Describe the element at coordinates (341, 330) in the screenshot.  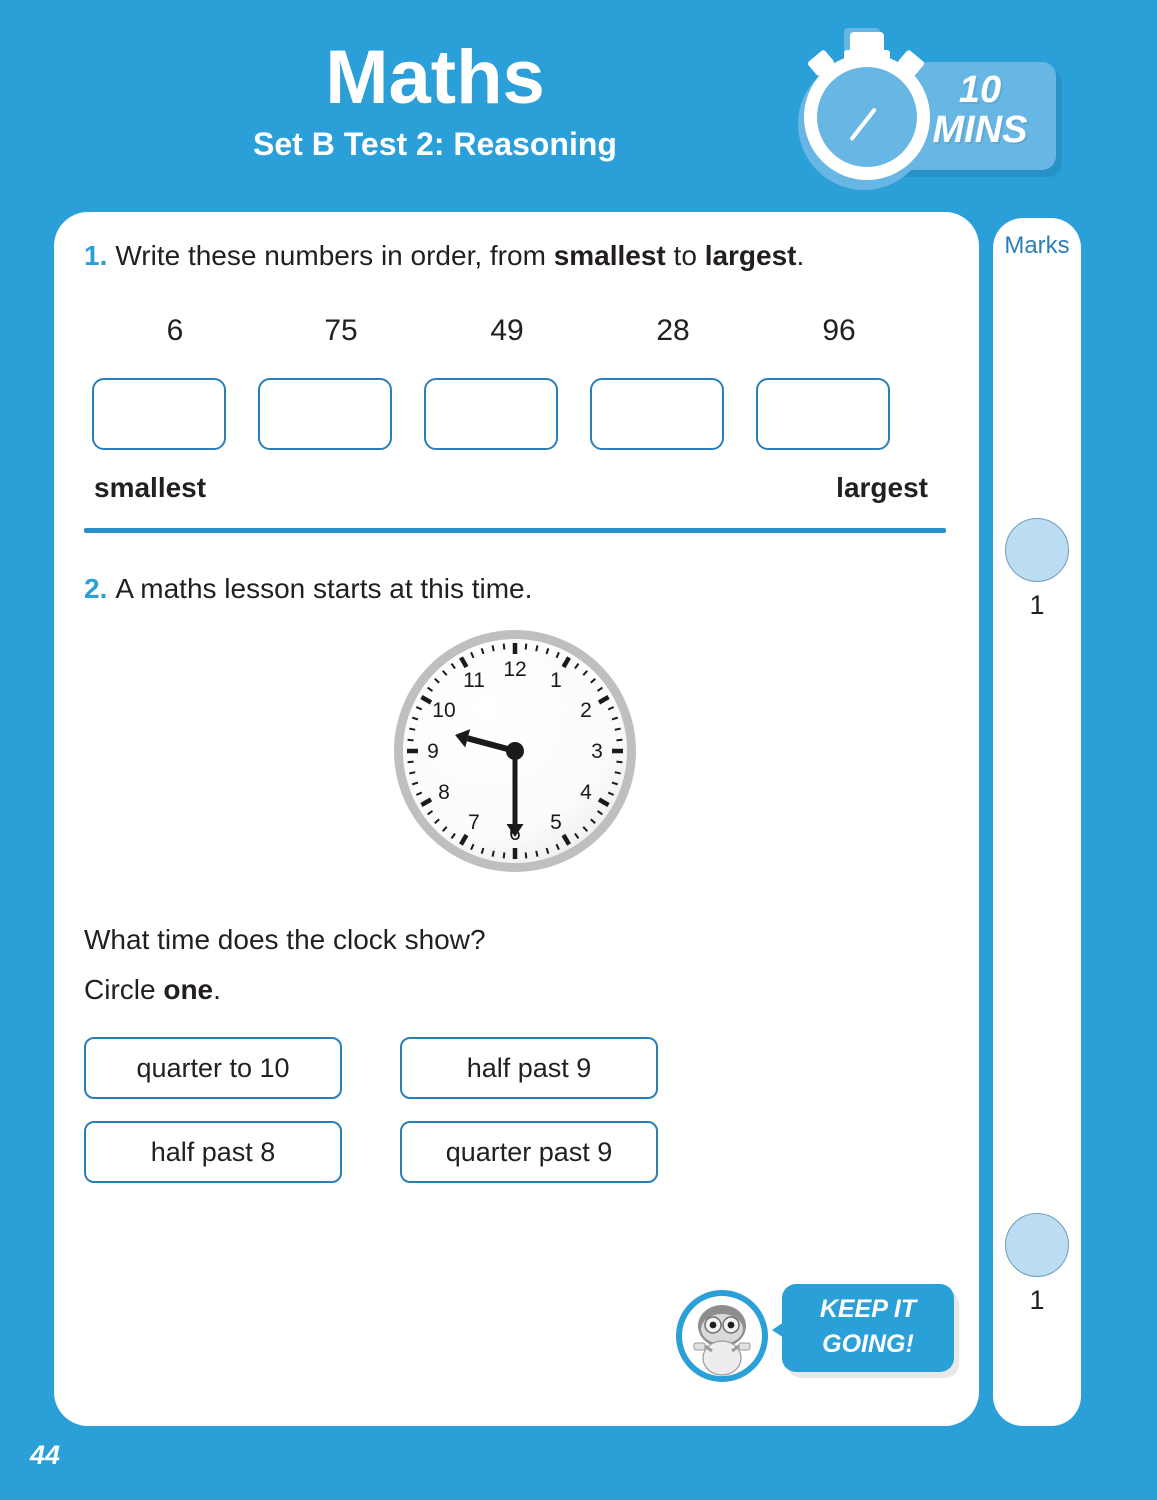
I see `number-item: 75` at that location.